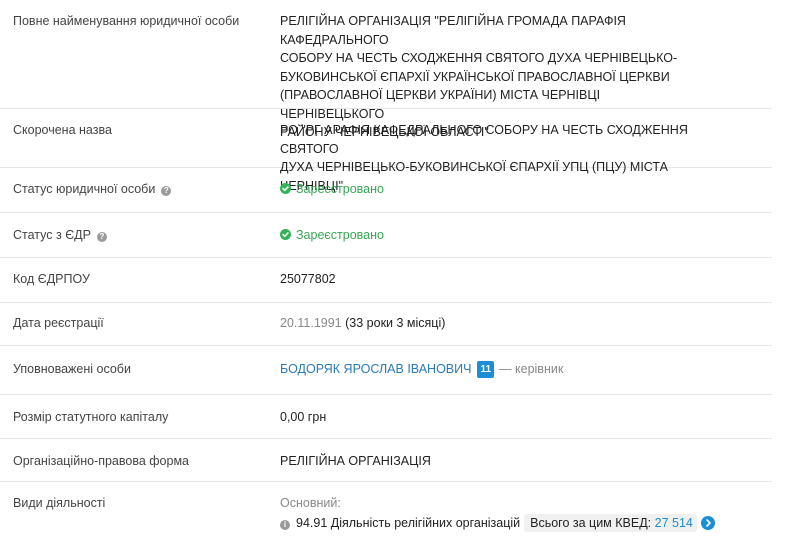 The width and height of the screenshot is (794, 544). Describe the element at coordinates (62, 130) in the screenshot. I see `short-name-label: Скорочена назва` at that location.